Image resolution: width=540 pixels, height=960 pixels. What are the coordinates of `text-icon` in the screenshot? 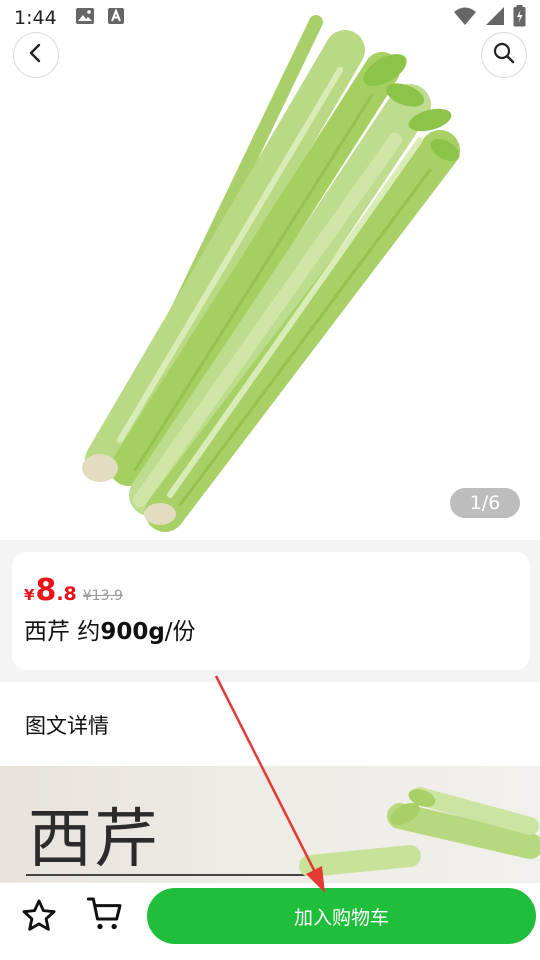 It's located at (116, 18).